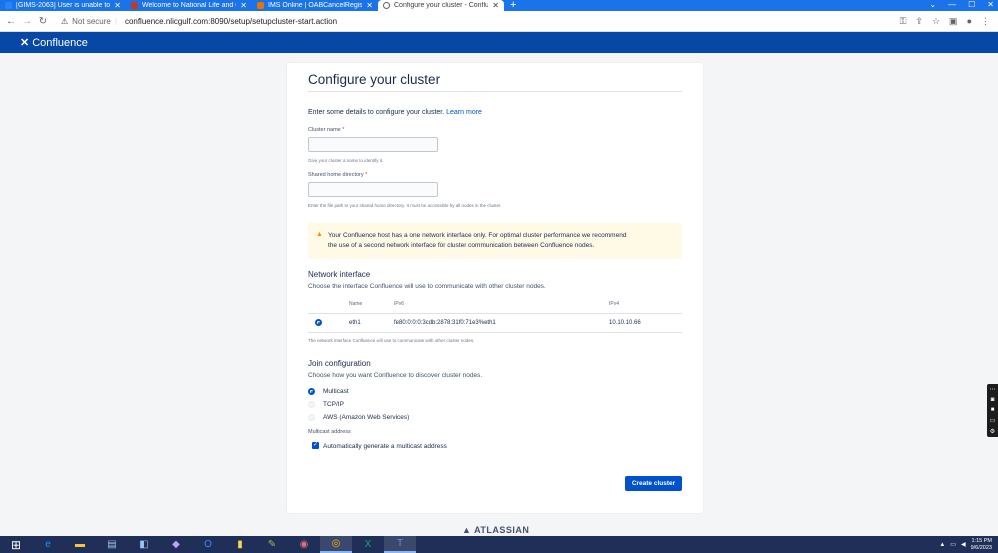 Image resolution: width=998 pixels, height=553 pixels. What do you see at coordinates (985, 21) in the screenshot?
I see `menu-icon: ⋮` at bounding box center [985, 21].